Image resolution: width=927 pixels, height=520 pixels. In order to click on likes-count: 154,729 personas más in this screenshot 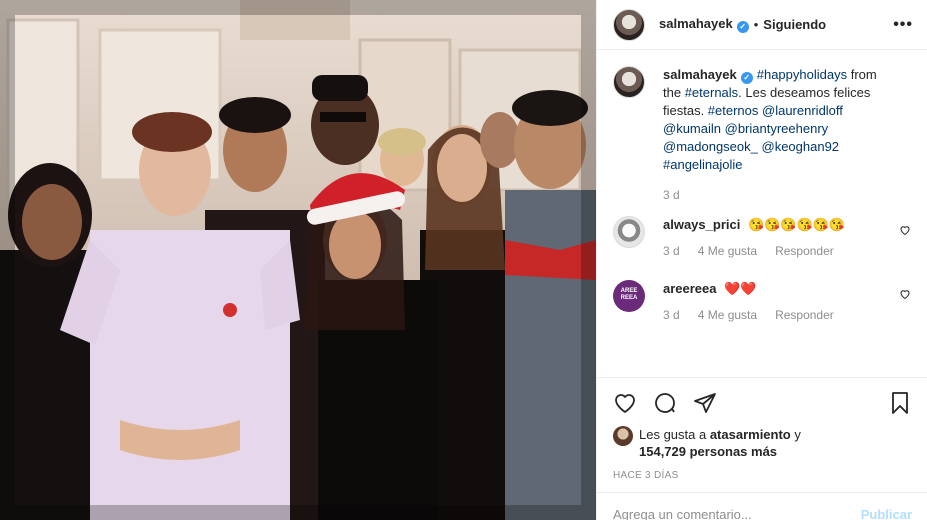, I will do `click(708, 451)`.